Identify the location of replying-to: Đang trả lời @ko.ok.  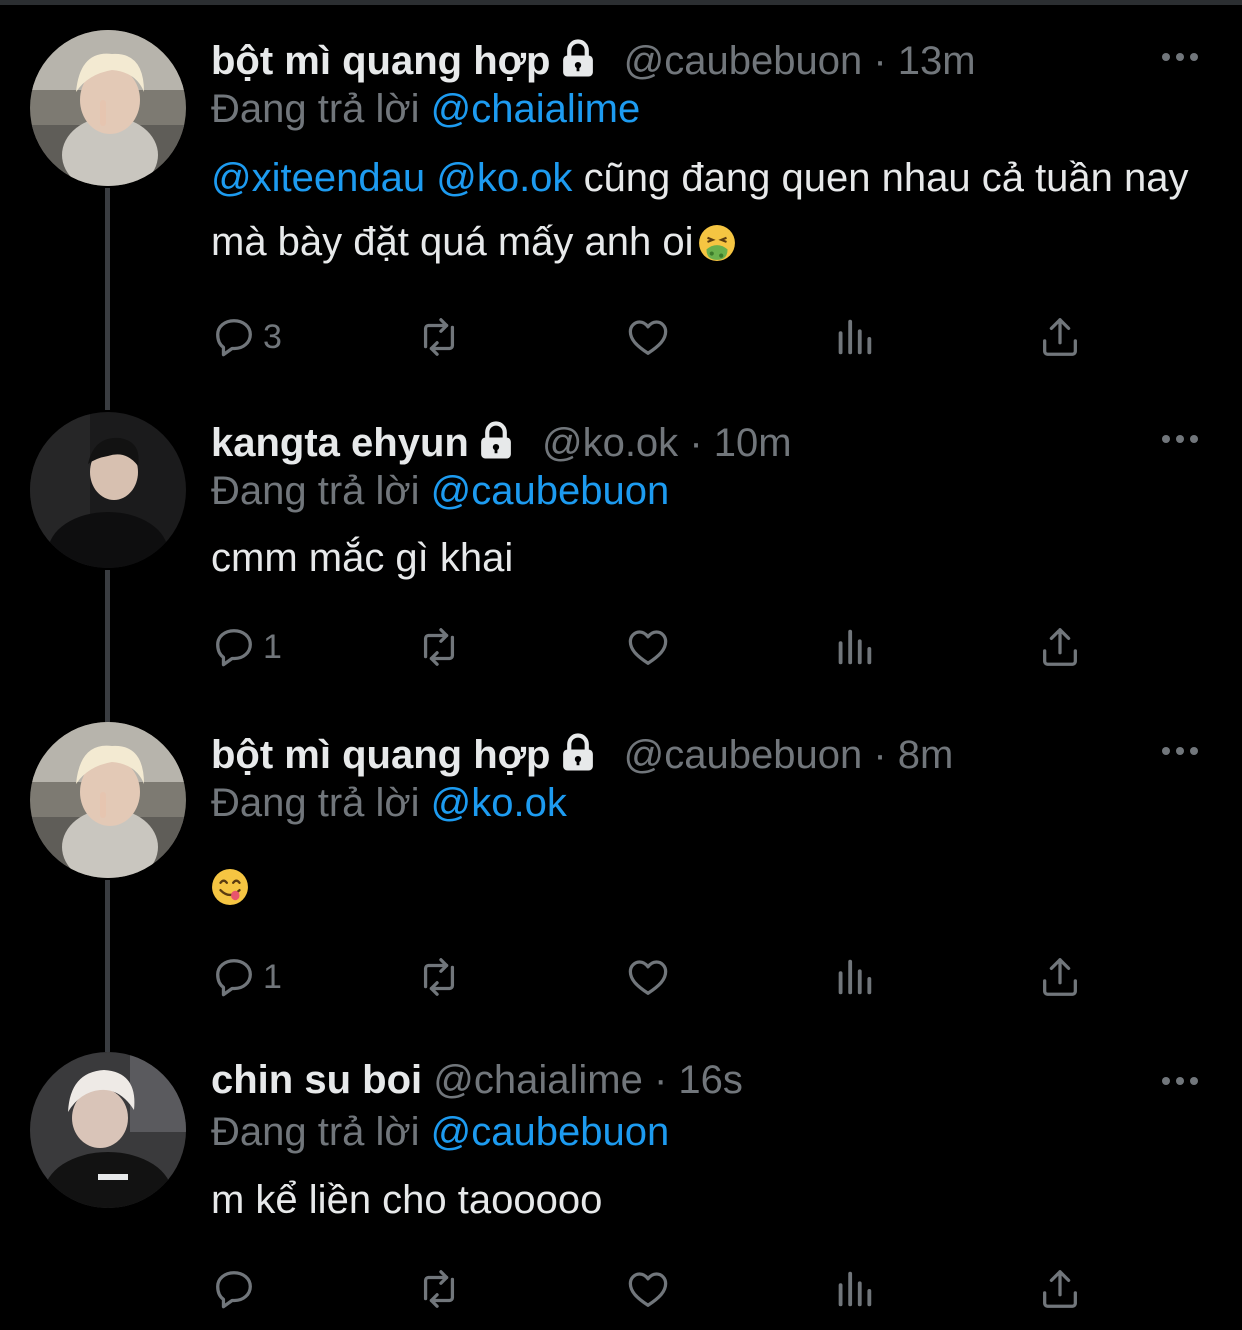
(389, 803).